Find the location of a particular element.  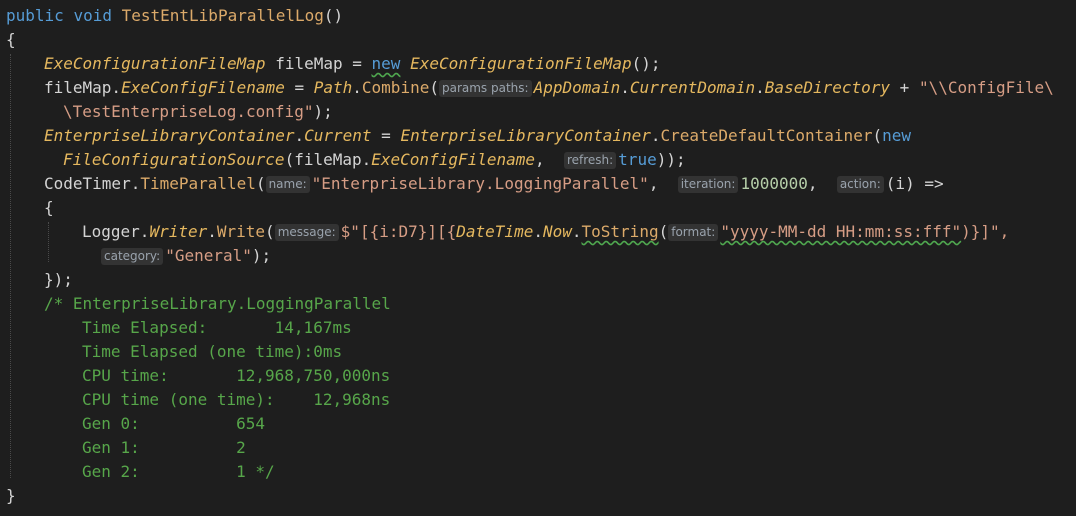

code-token: Gen 1: 2 is located at coordinates (164, 447).